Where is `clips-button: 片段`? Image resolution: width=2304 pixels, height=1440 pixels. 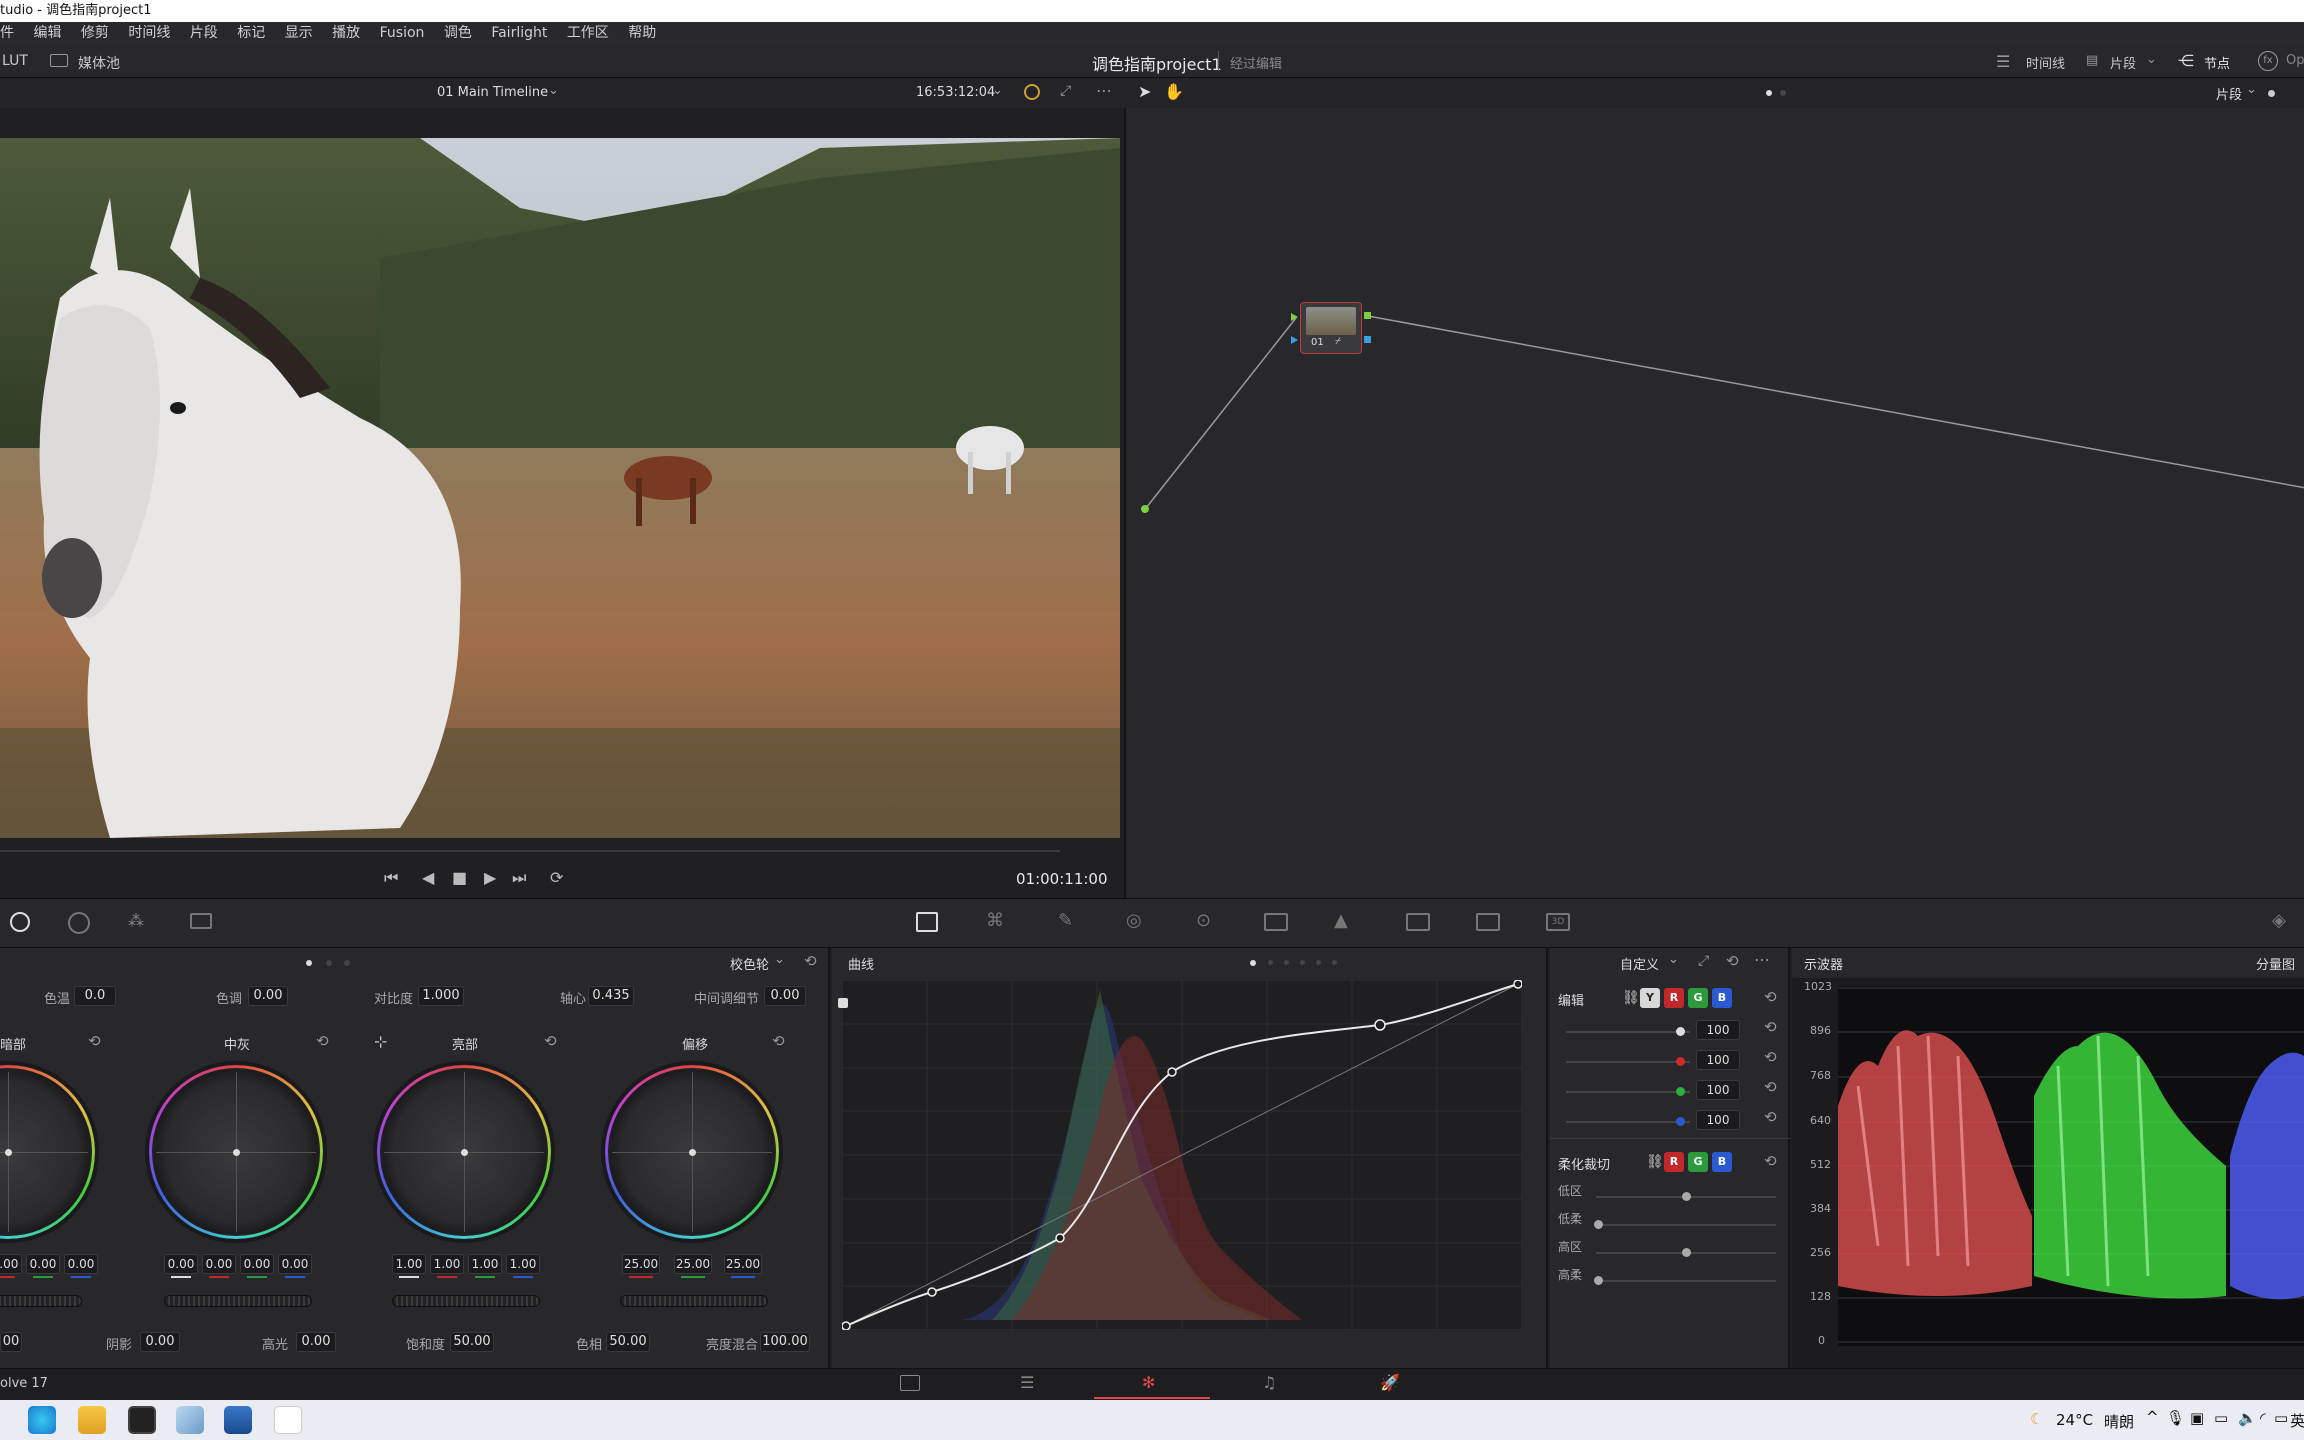 clips-button: 片段 is located at coordinates (2123, 62).